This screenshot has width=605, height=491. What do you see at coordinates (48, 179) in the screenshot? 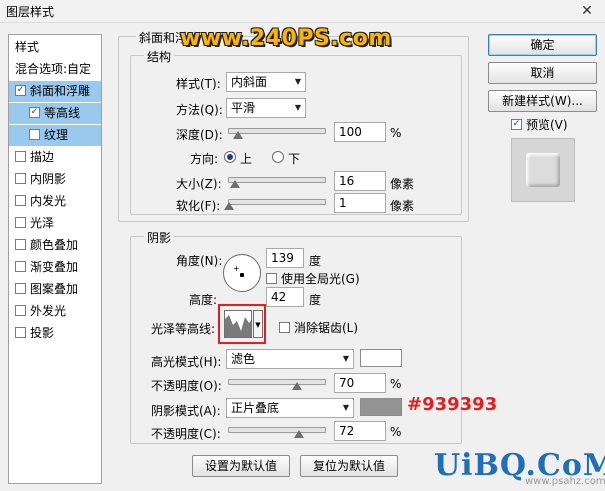
I see `style-list-label: 内阴影` at bounding box center [48, 179].